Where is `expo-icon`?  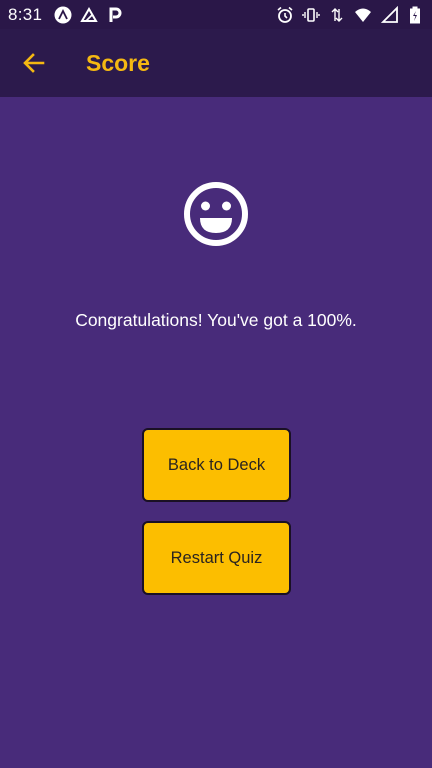
expo-icon is located at coordinates (63, 15).